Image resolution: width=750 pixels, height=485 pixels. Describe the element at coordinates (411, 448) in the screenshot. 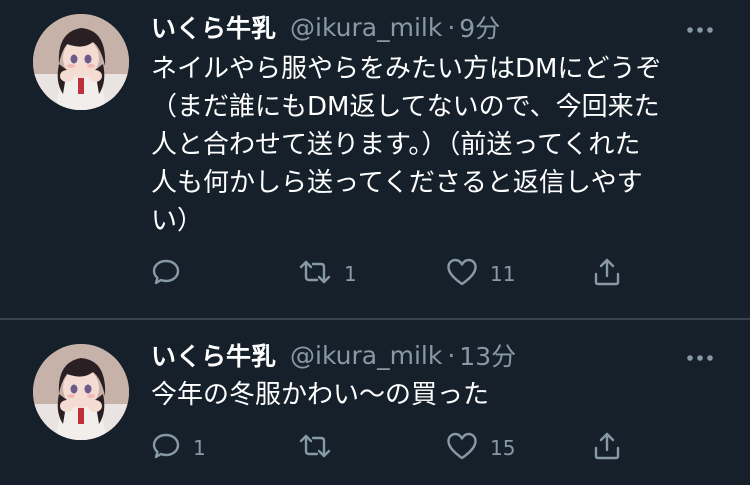

I see `tweet-actions: 1 15` at that location.